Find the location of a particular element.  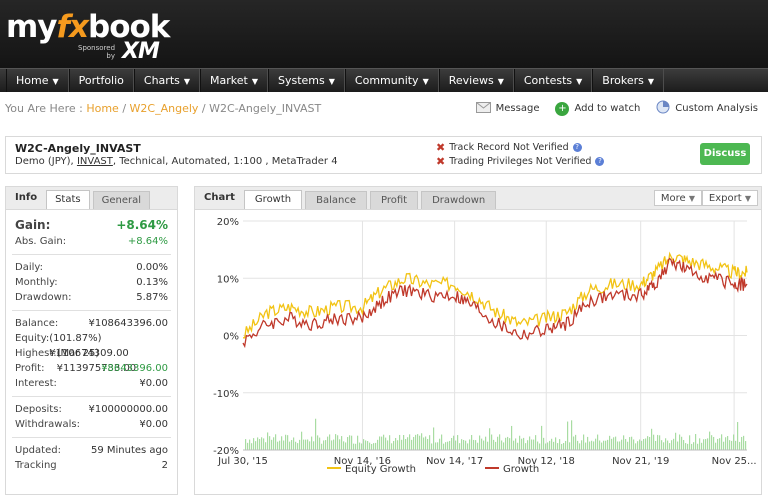

abs-gain-label: Abs. Gain: is located at coordinates (41, 241).